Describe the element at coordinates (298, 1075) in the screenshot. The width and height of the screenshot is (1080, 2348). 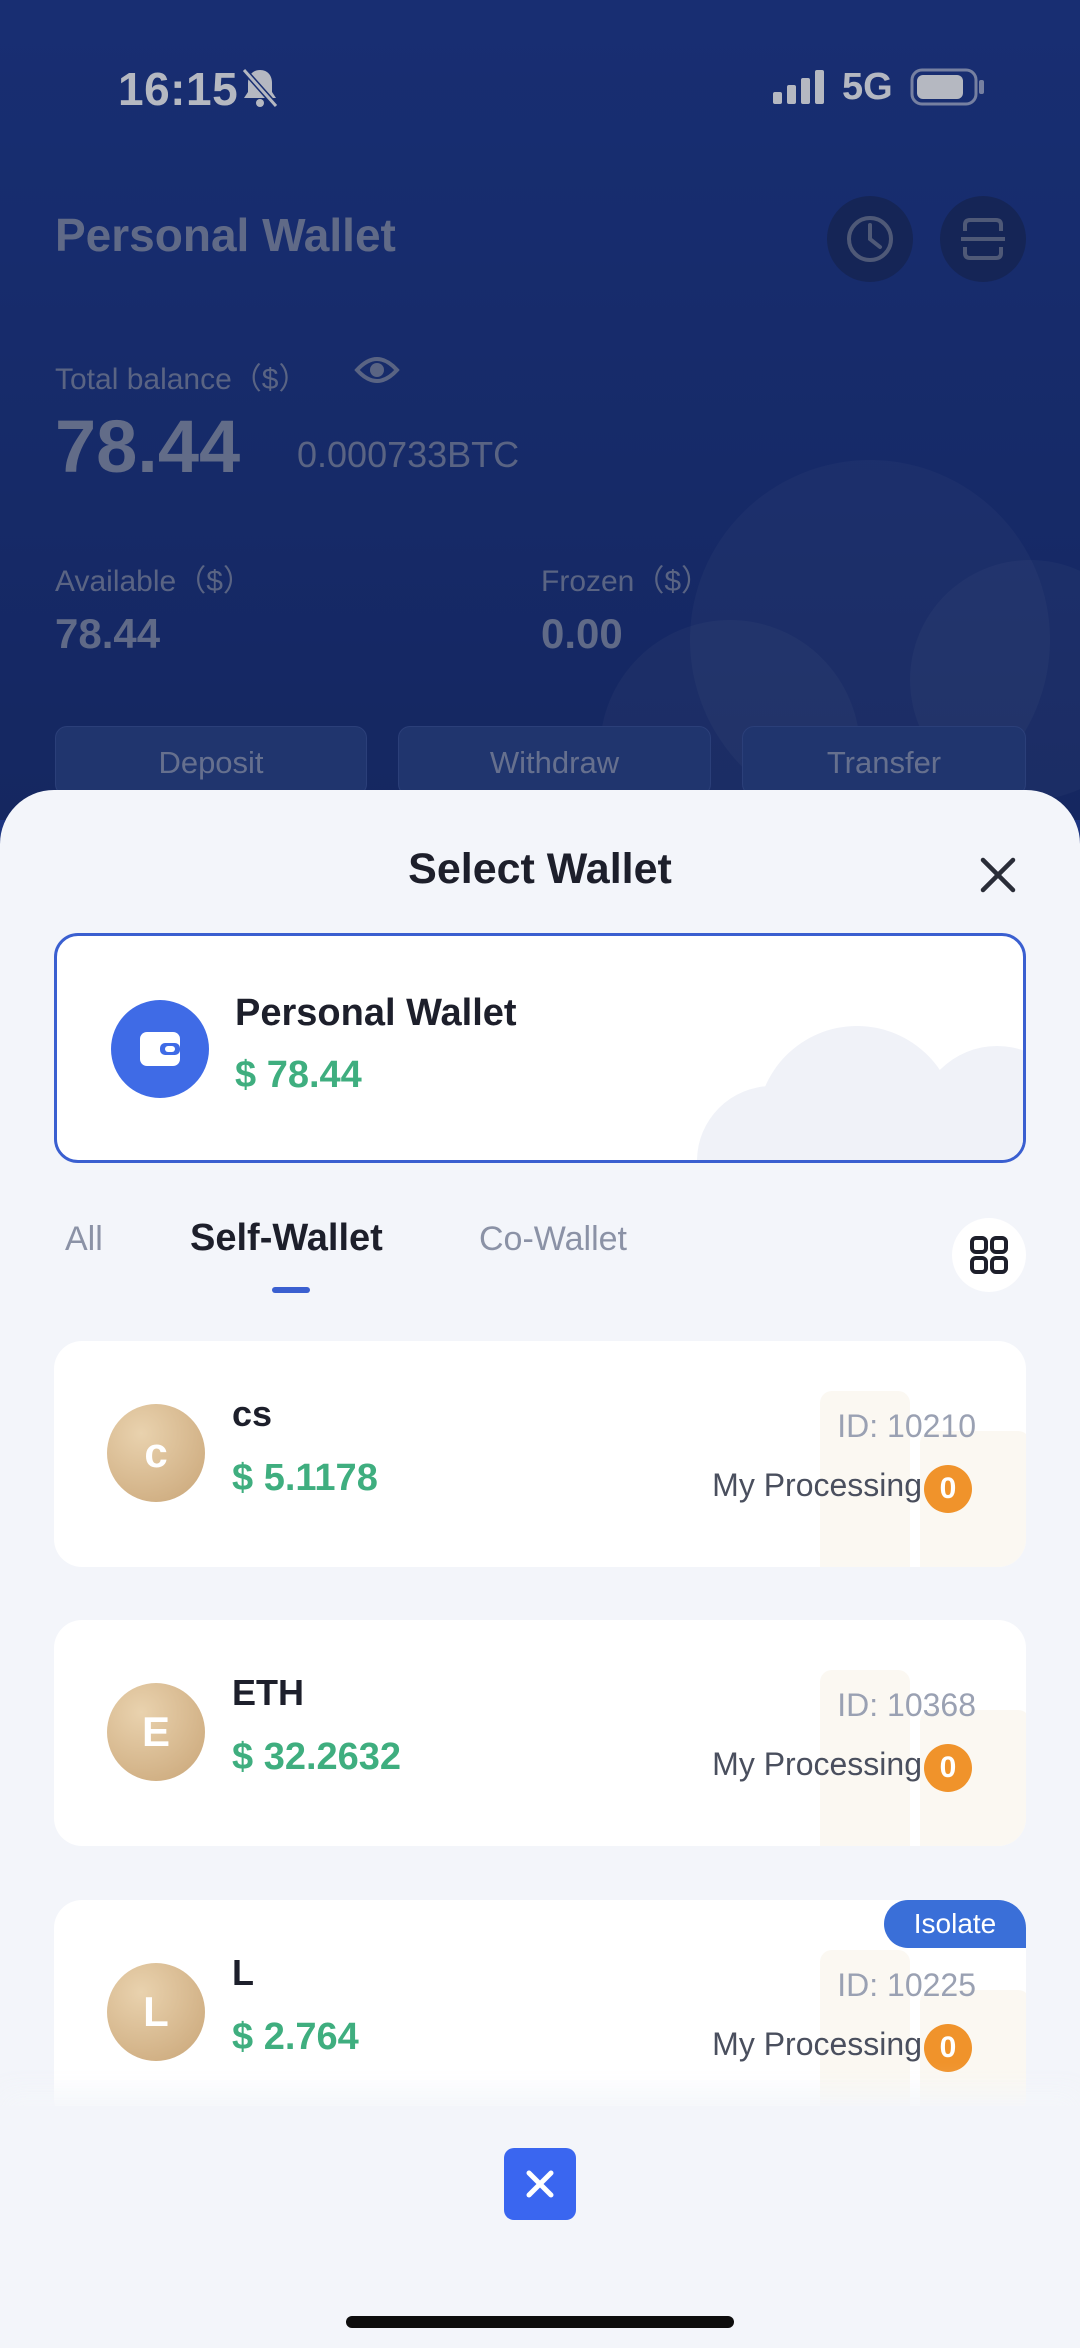
I see `current-wallet-amount: $ 78.44` at that location.